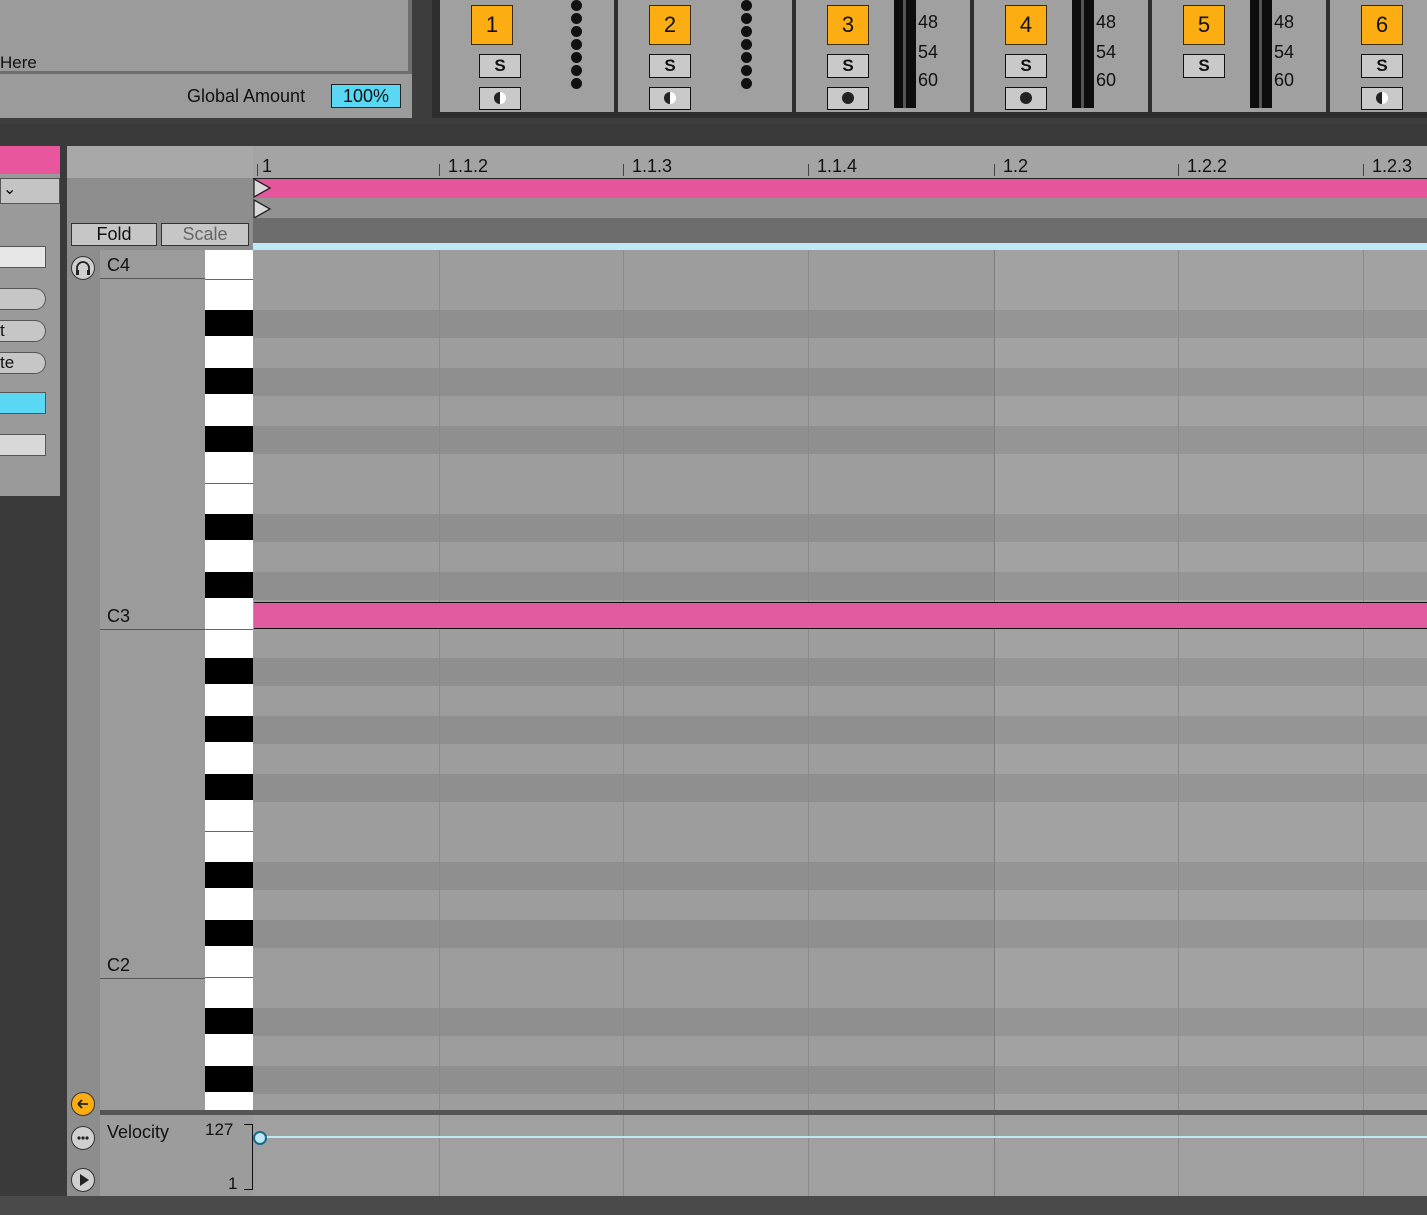 The image size is (1427, 1215). What do you see at coordinates (1239, 56) in the screenshot?
I see `chain-5: 5 S 48 54 60` at bounding box center [1239, 56].